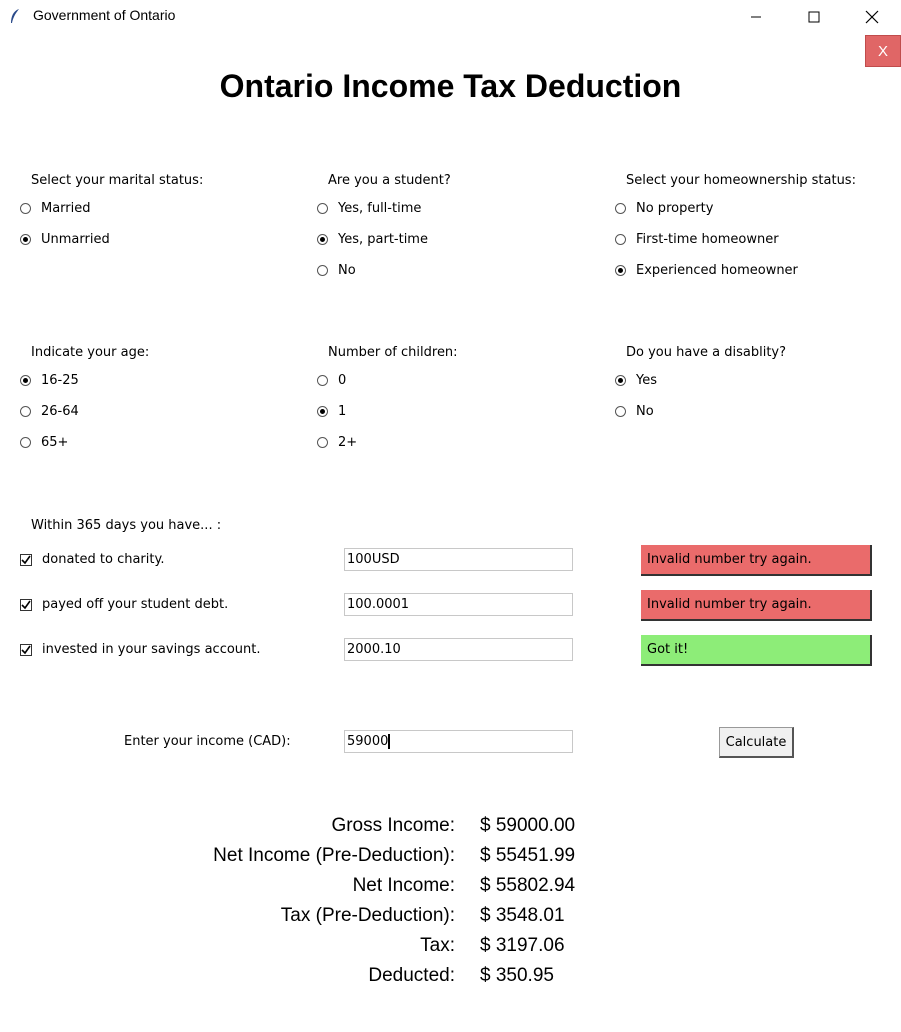 The image size is (901, 1032). I want to click on within-checkbox-row-0: donated to charity., so click(92, 559).